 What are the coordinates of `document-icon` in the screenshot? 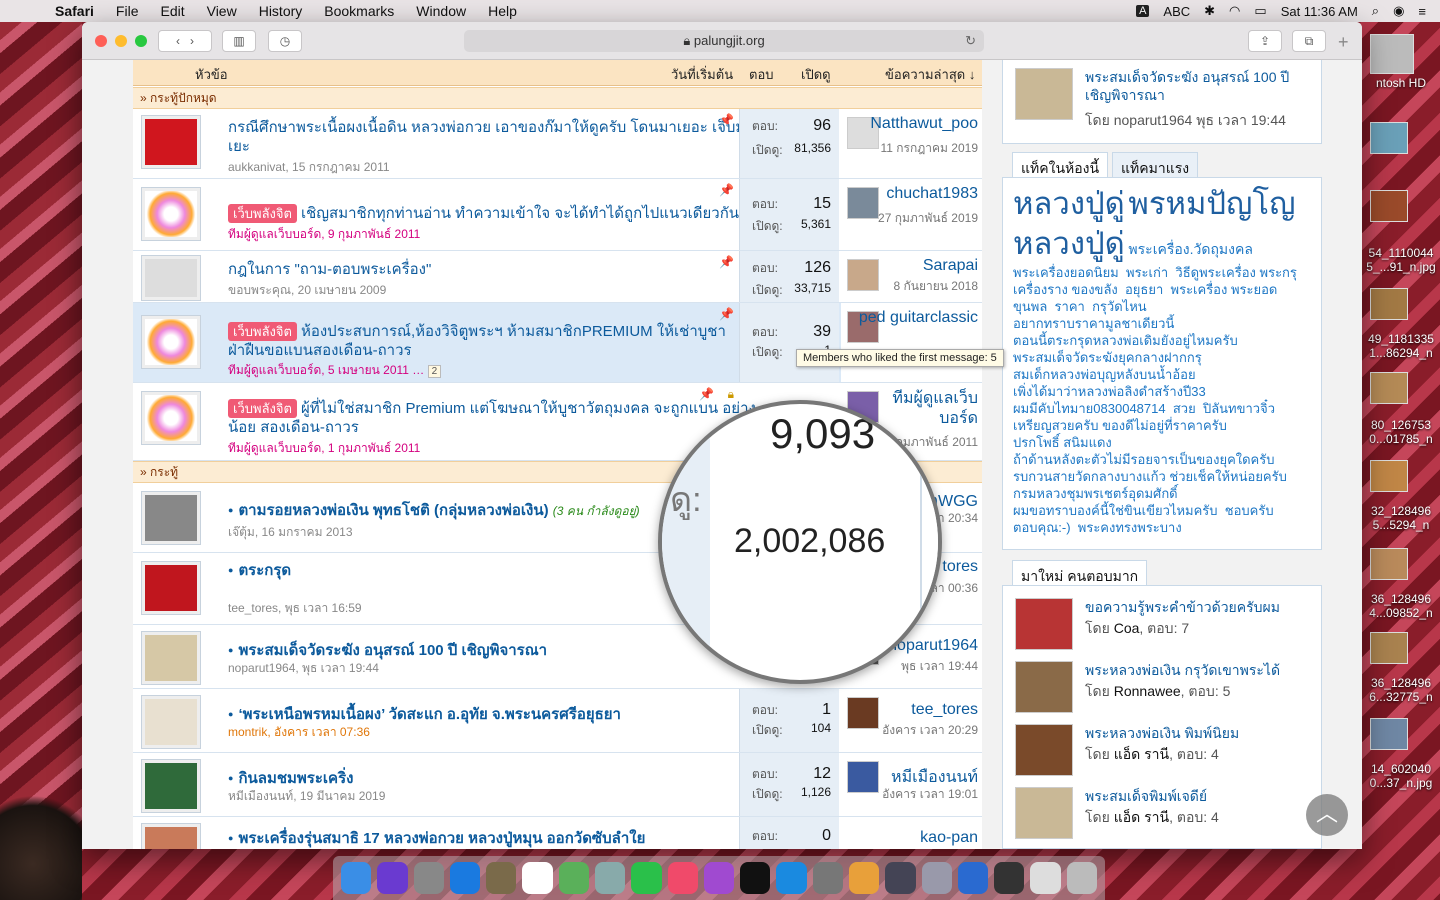 It's located at (1045, 878).